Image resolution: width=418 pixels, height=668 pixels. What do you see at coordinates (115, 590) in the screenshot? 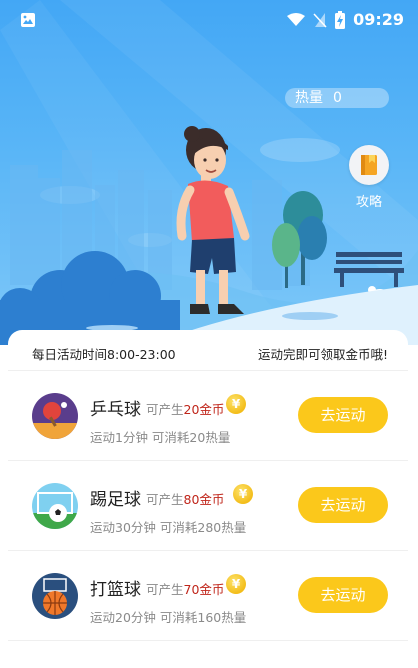
I see `activity-name: 打篮球` at bounding box center [115, 590].